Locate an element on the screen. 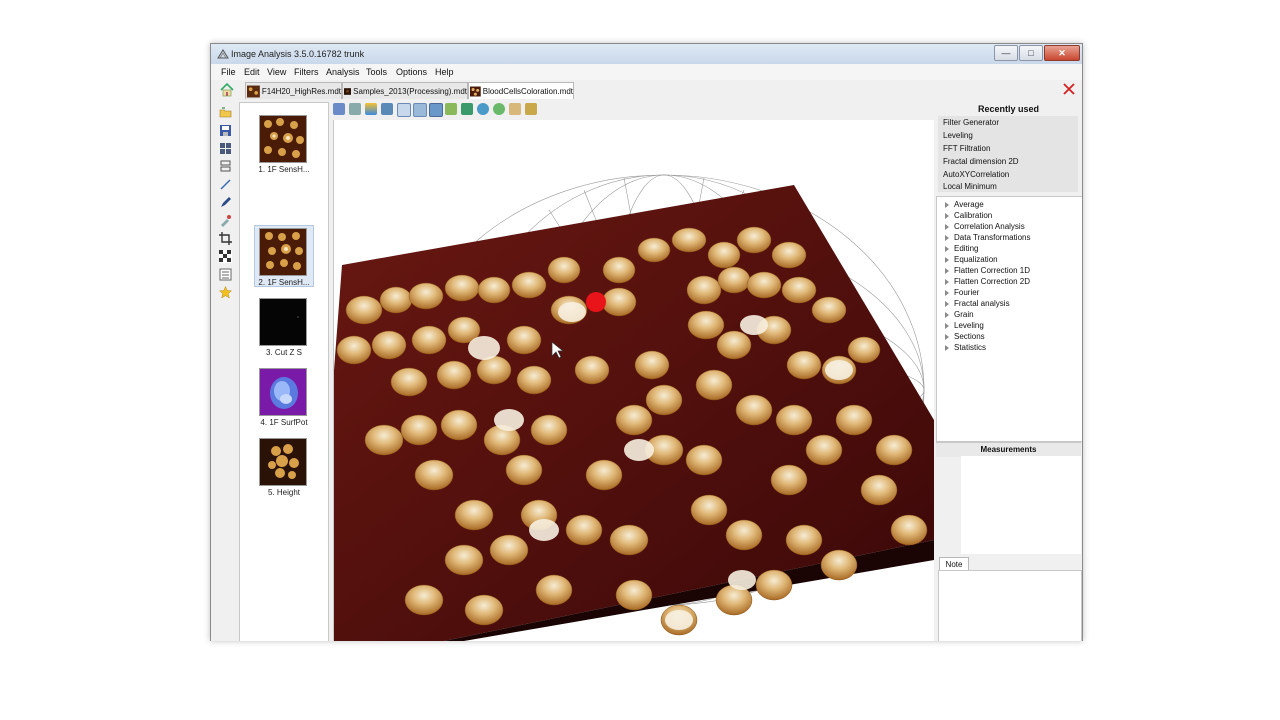 Image resolution: width=1280 pixels, height=720 pixels. thumbnail-5-label: 5. Height is located at coordinates (284, 492).